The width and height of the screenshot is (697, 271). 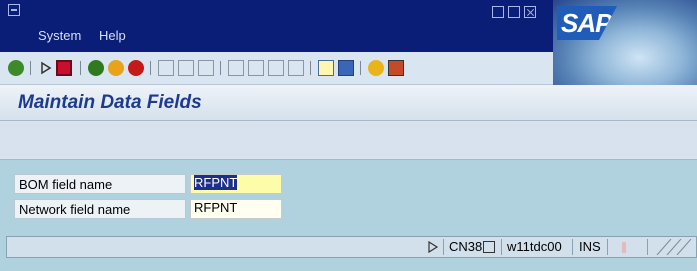 I want to click on network-field-value: RFPNT, so click(x=216, y=207).